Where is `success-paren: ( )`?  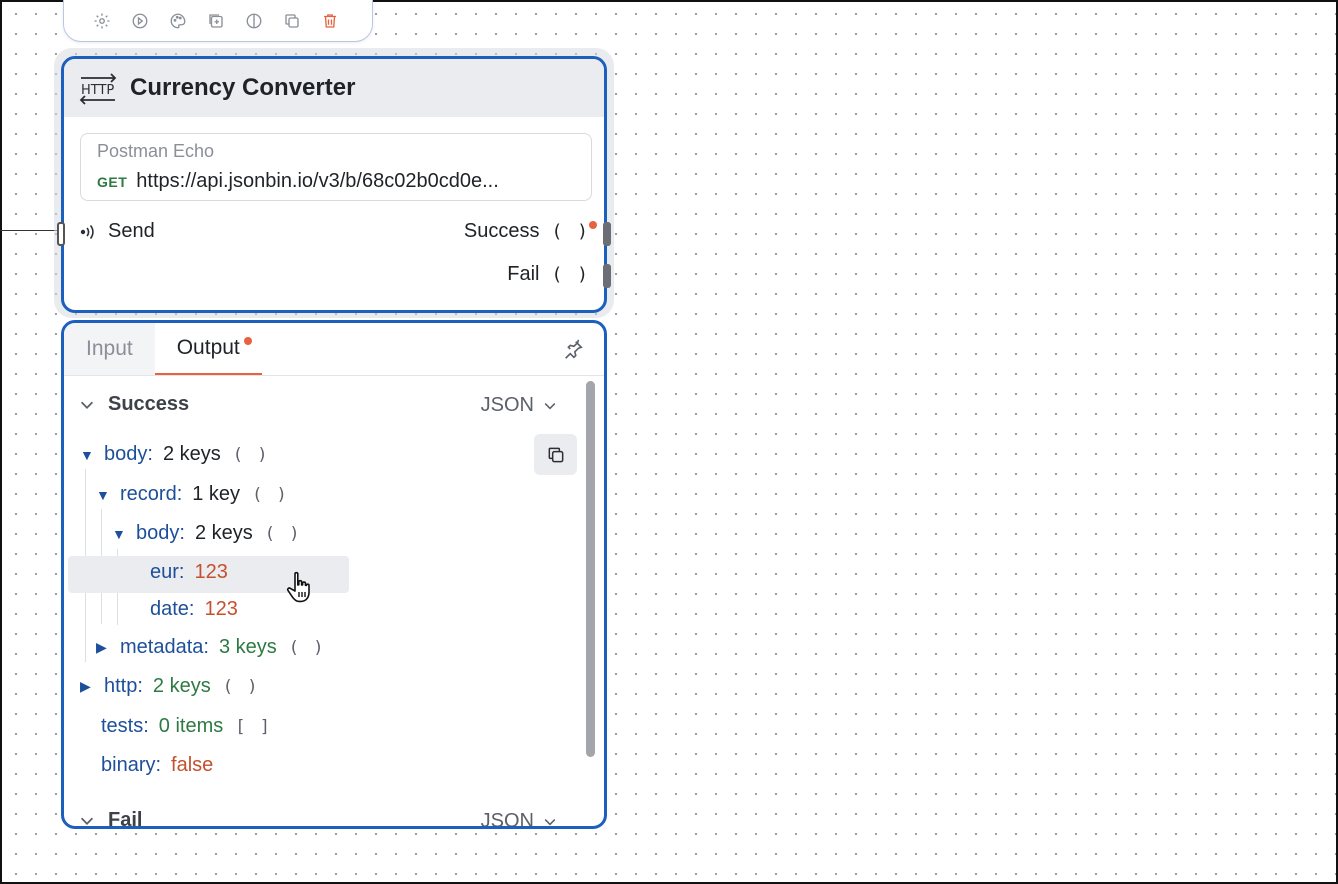
success-paren: ( ) is located at coordinates (570, 231).